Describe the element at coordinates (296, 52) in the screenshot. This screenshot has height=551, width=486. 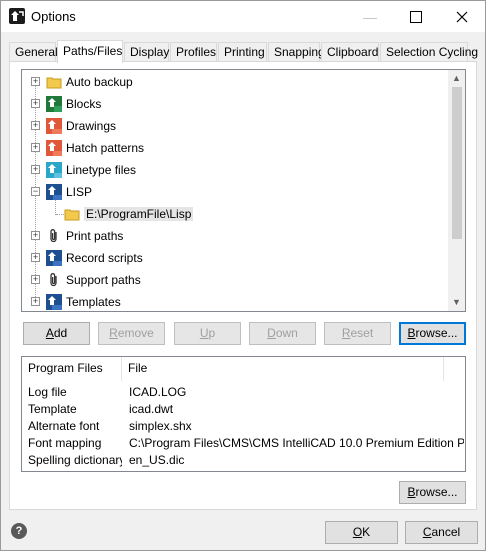
I see `tab-snapping: Snapping` at that location.